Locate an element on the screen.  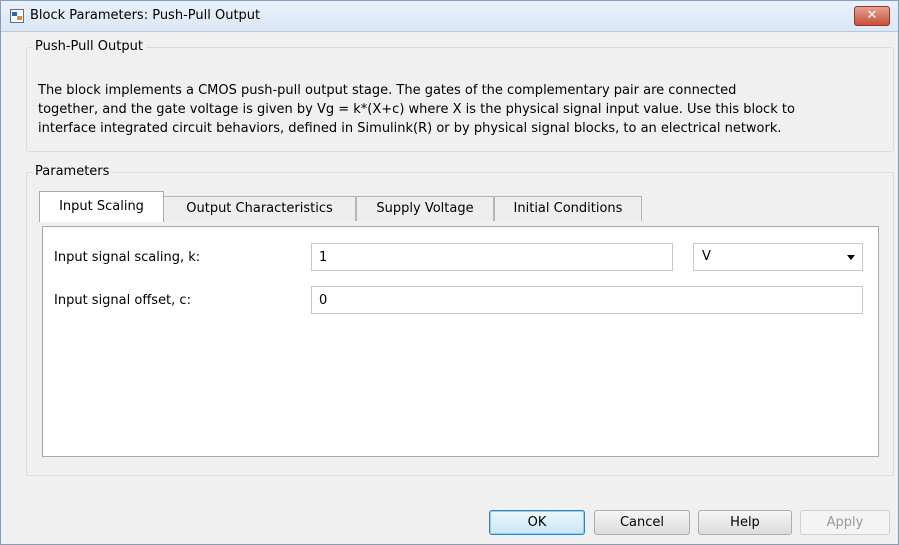
title-bar: Block Parameters: Push-Pull Output ✕ is located at coordinates (449, 16).